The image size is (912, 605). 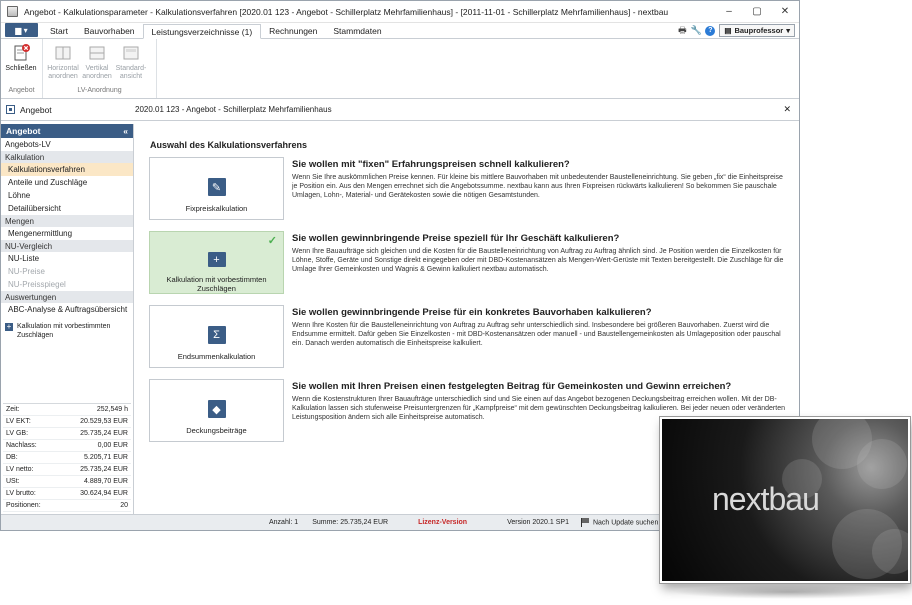 What do you see at coordinates (216, 208) in the screenshot?
I see `option-card-label: Fixpreiskalkulation` at bounding box center [216, 208].